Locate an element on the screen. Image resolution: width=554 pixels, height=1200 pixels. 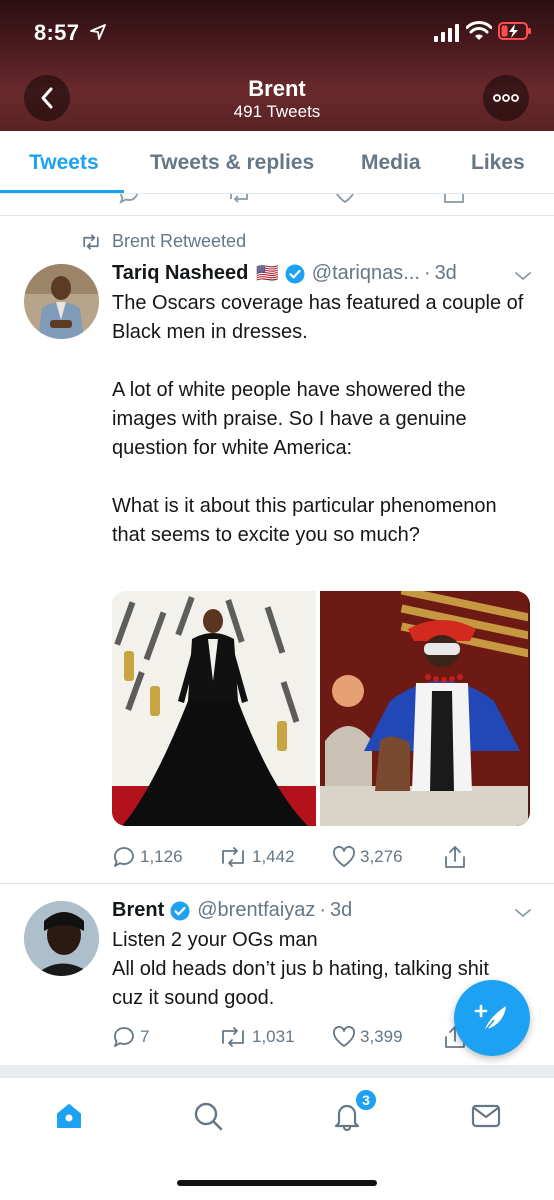
us-flag-icon: 🇺🇸 is located at coordinates (267, 273).